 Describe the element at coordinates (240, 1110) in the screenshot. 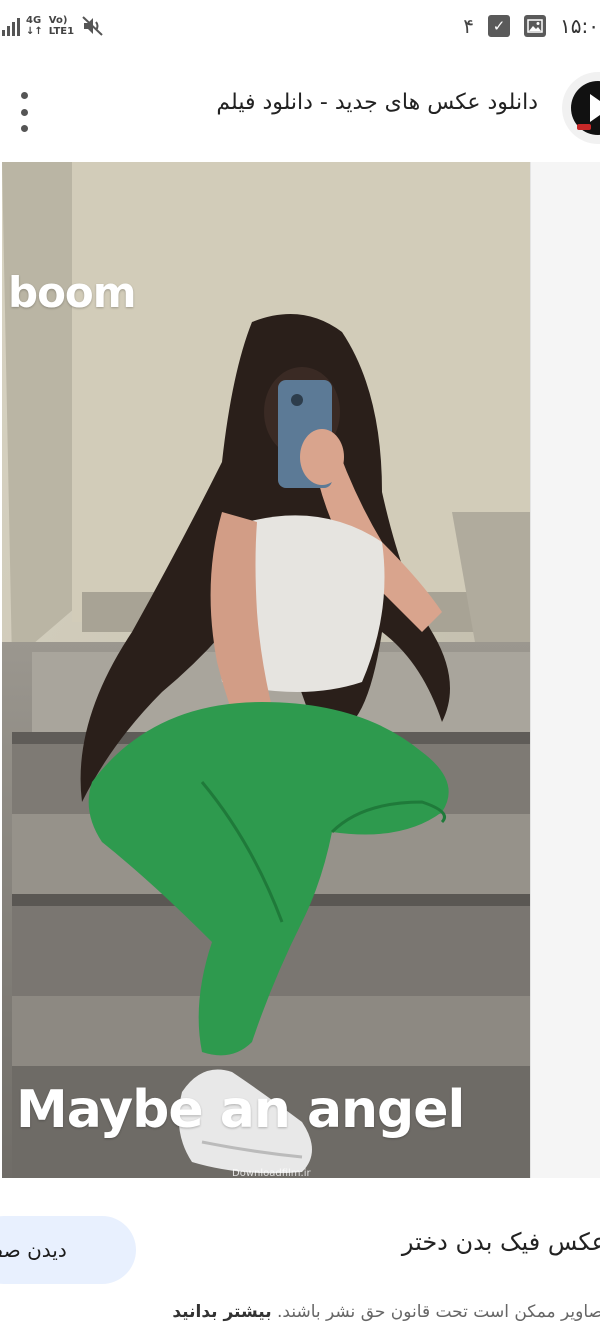

I see `image-caption-bottom: Maybe an angel` at that location.